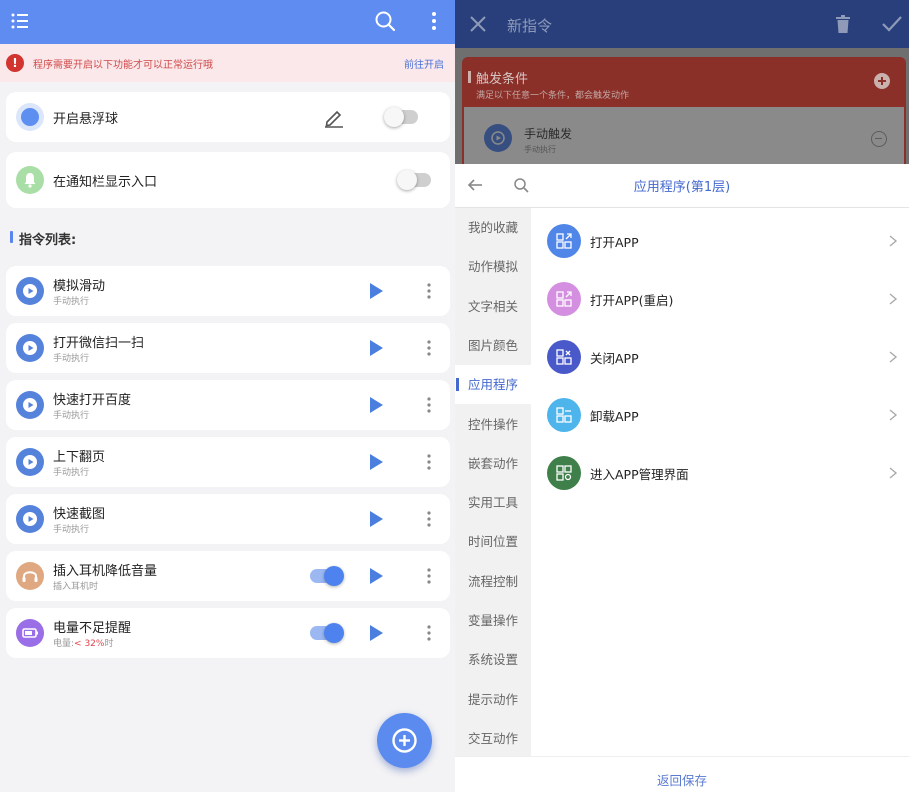  What do you see at coordinates (493, 659) in the screenshot?
I see `category-item: 系统设置` at bounding box center [493, 659].